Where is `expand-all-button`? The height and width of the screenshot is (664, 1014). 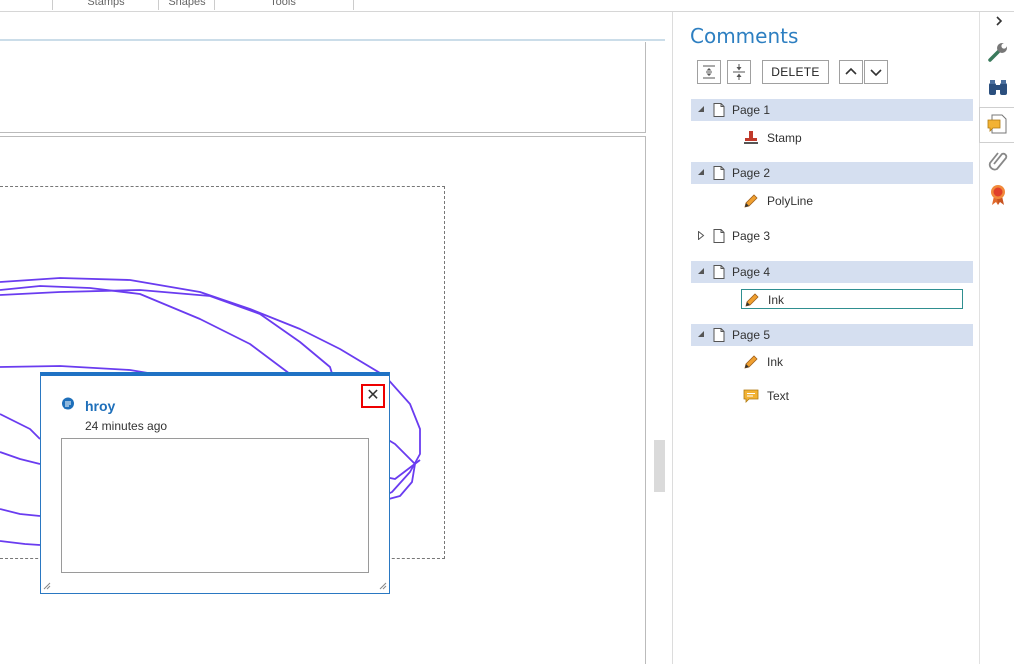
expand-all-button is located at coordinates (709, 72).